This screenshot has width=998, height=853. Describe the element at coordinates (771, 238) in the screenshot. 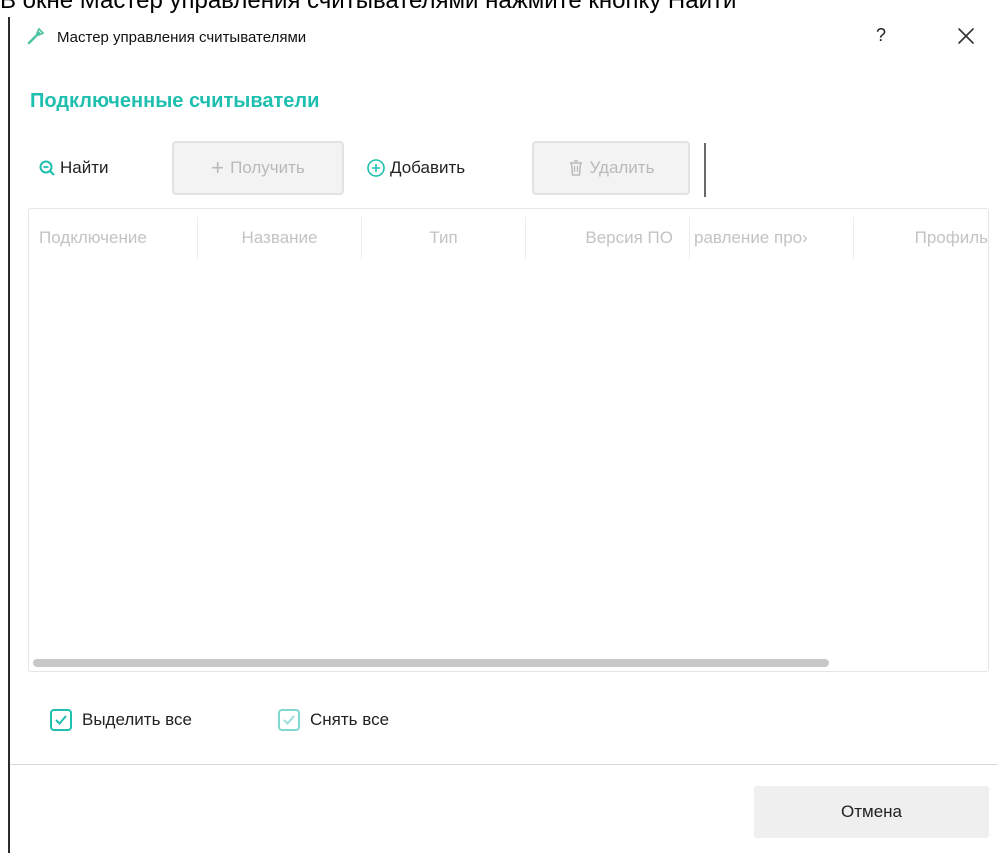

I see `column-header-direction: равление про›` at that location.